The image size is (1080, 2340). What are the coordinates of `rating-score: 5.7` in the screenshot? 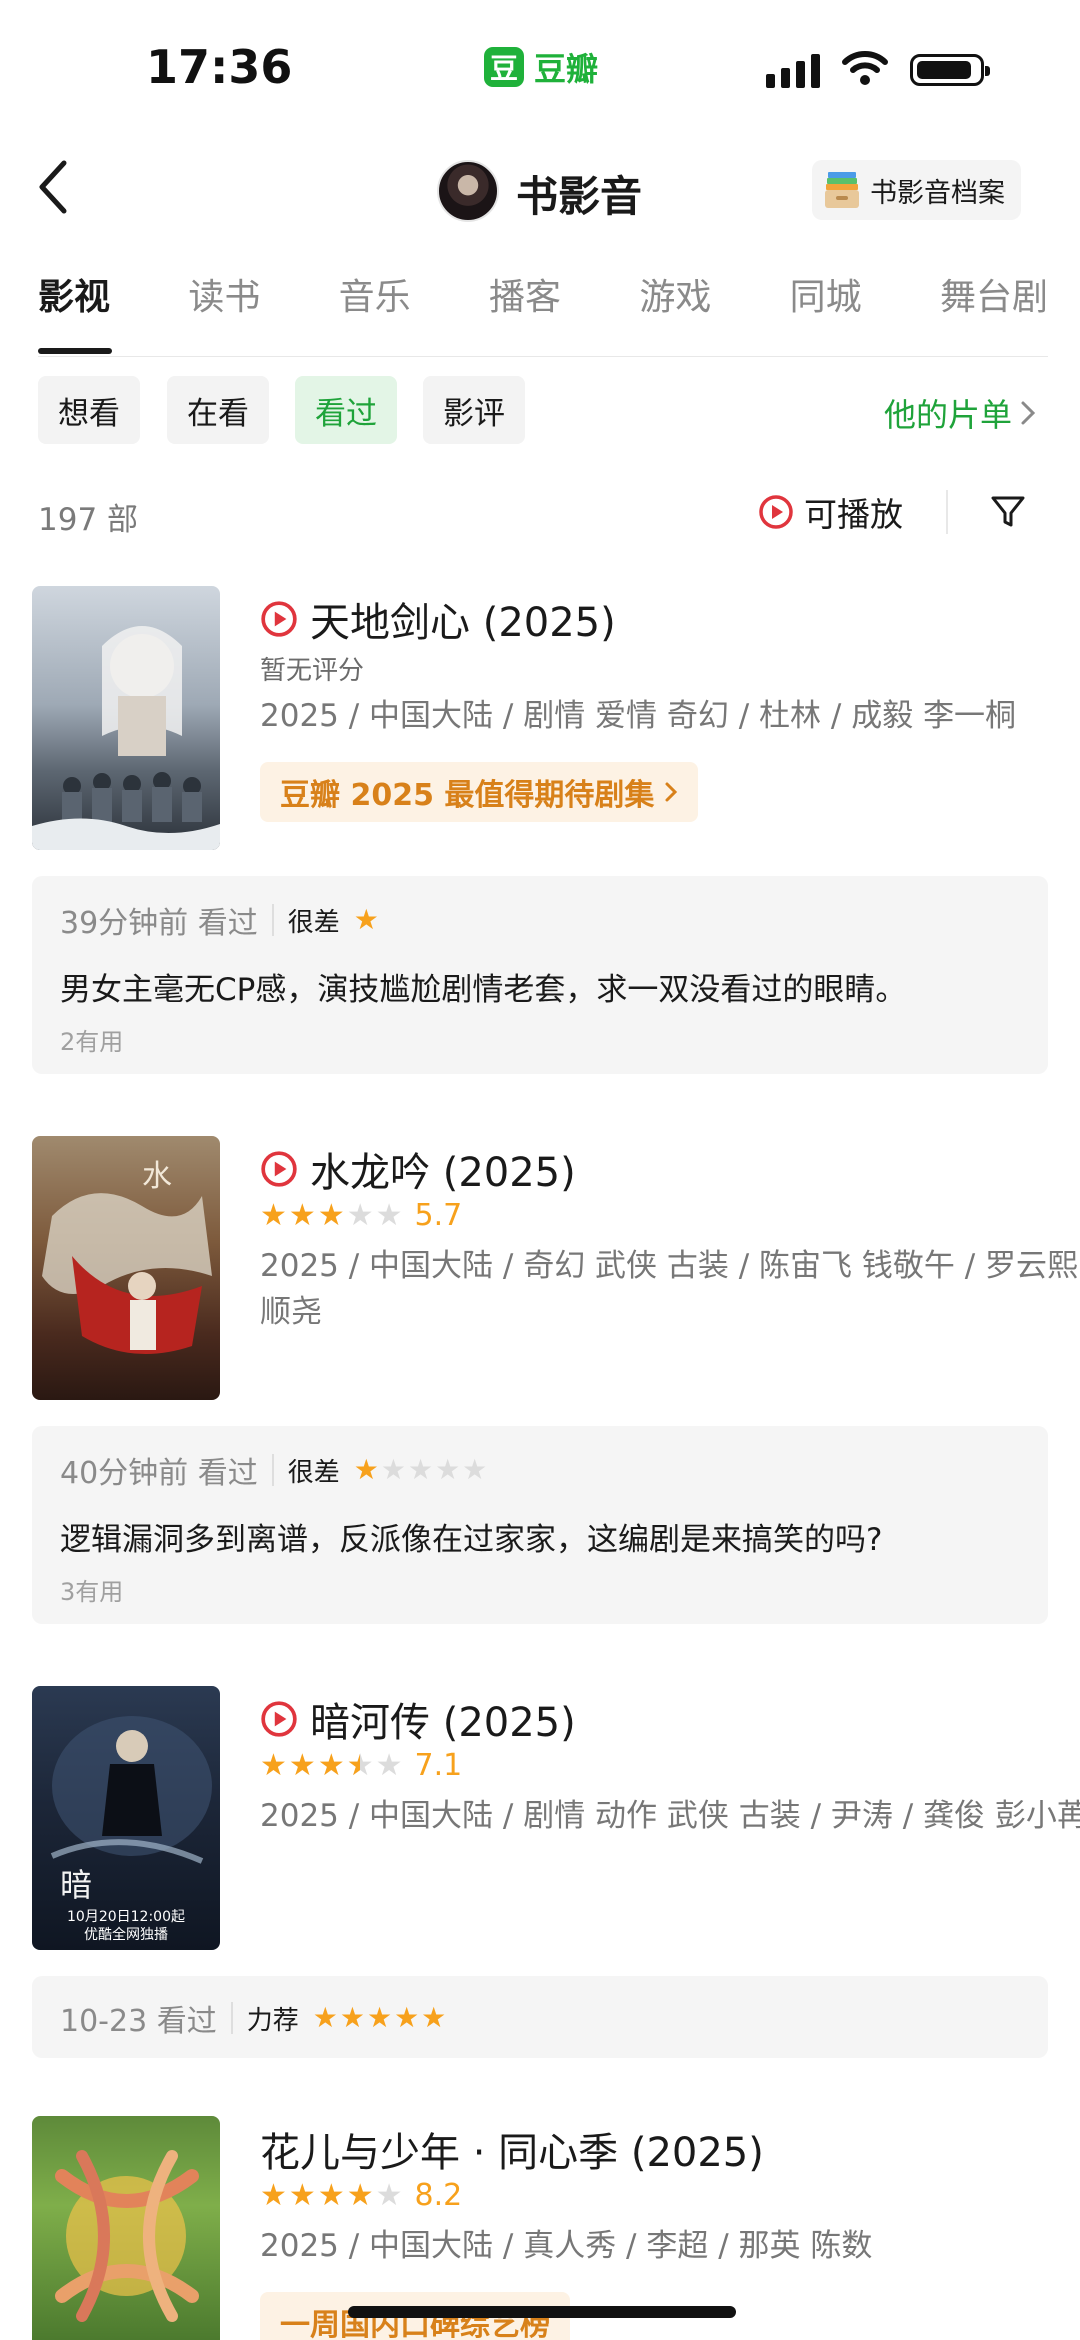 It's located at (438, 1215).